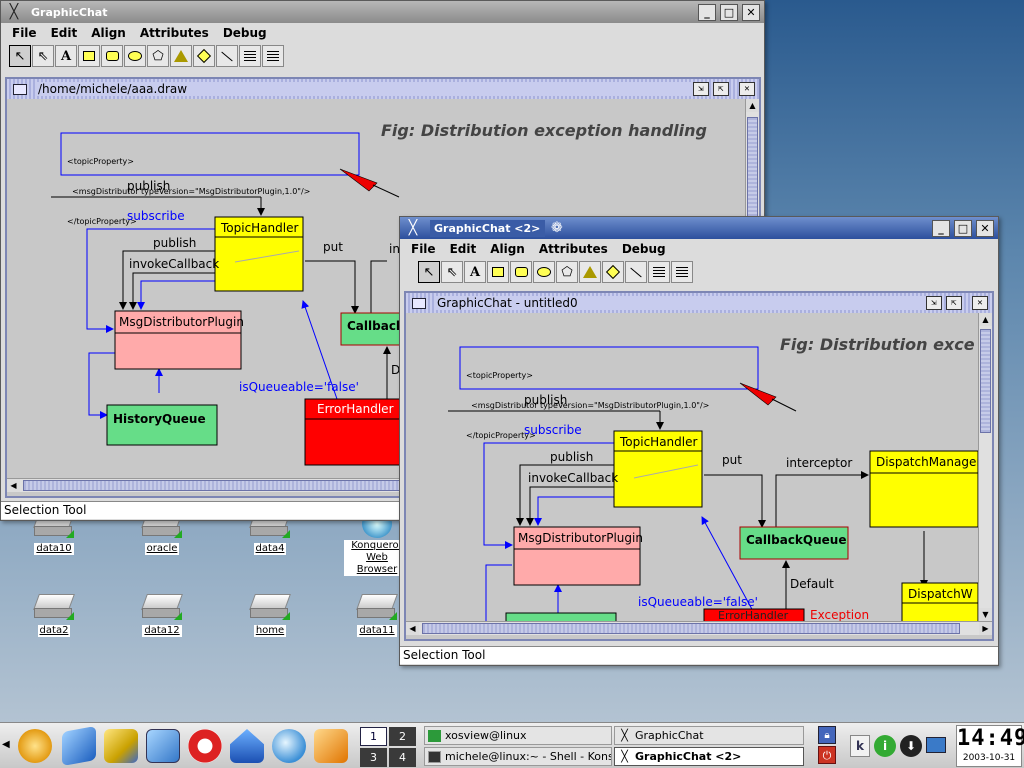 The image size is (1024, 768). I want to click on sticky-icon: ❁, so click(741, 228).